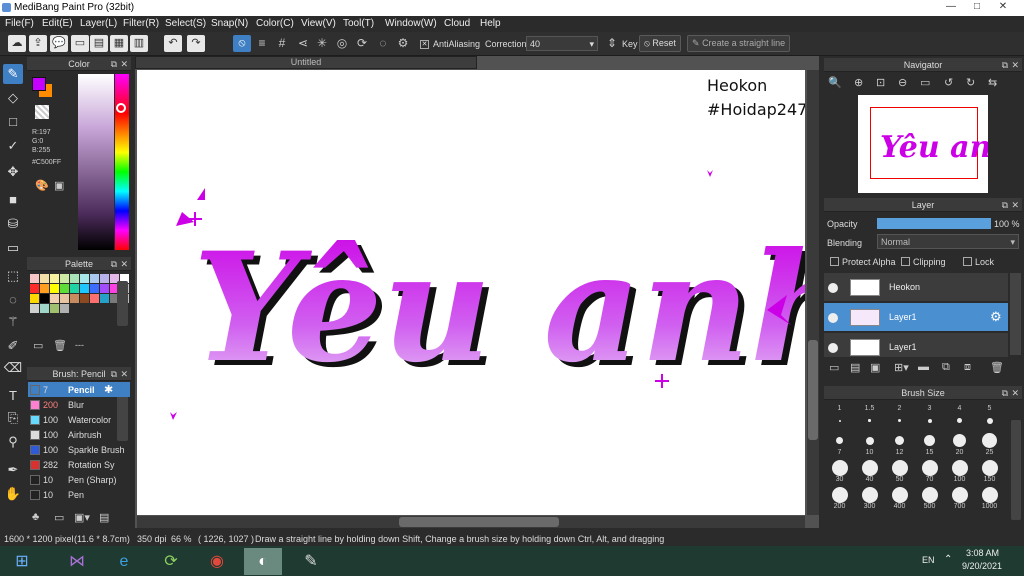 The image size is (1024, 576). What do you see at coordinates (262, 43) in the screenshot?
I see `snap-parallel-icon: ≡` at bounding box center [262, 43].